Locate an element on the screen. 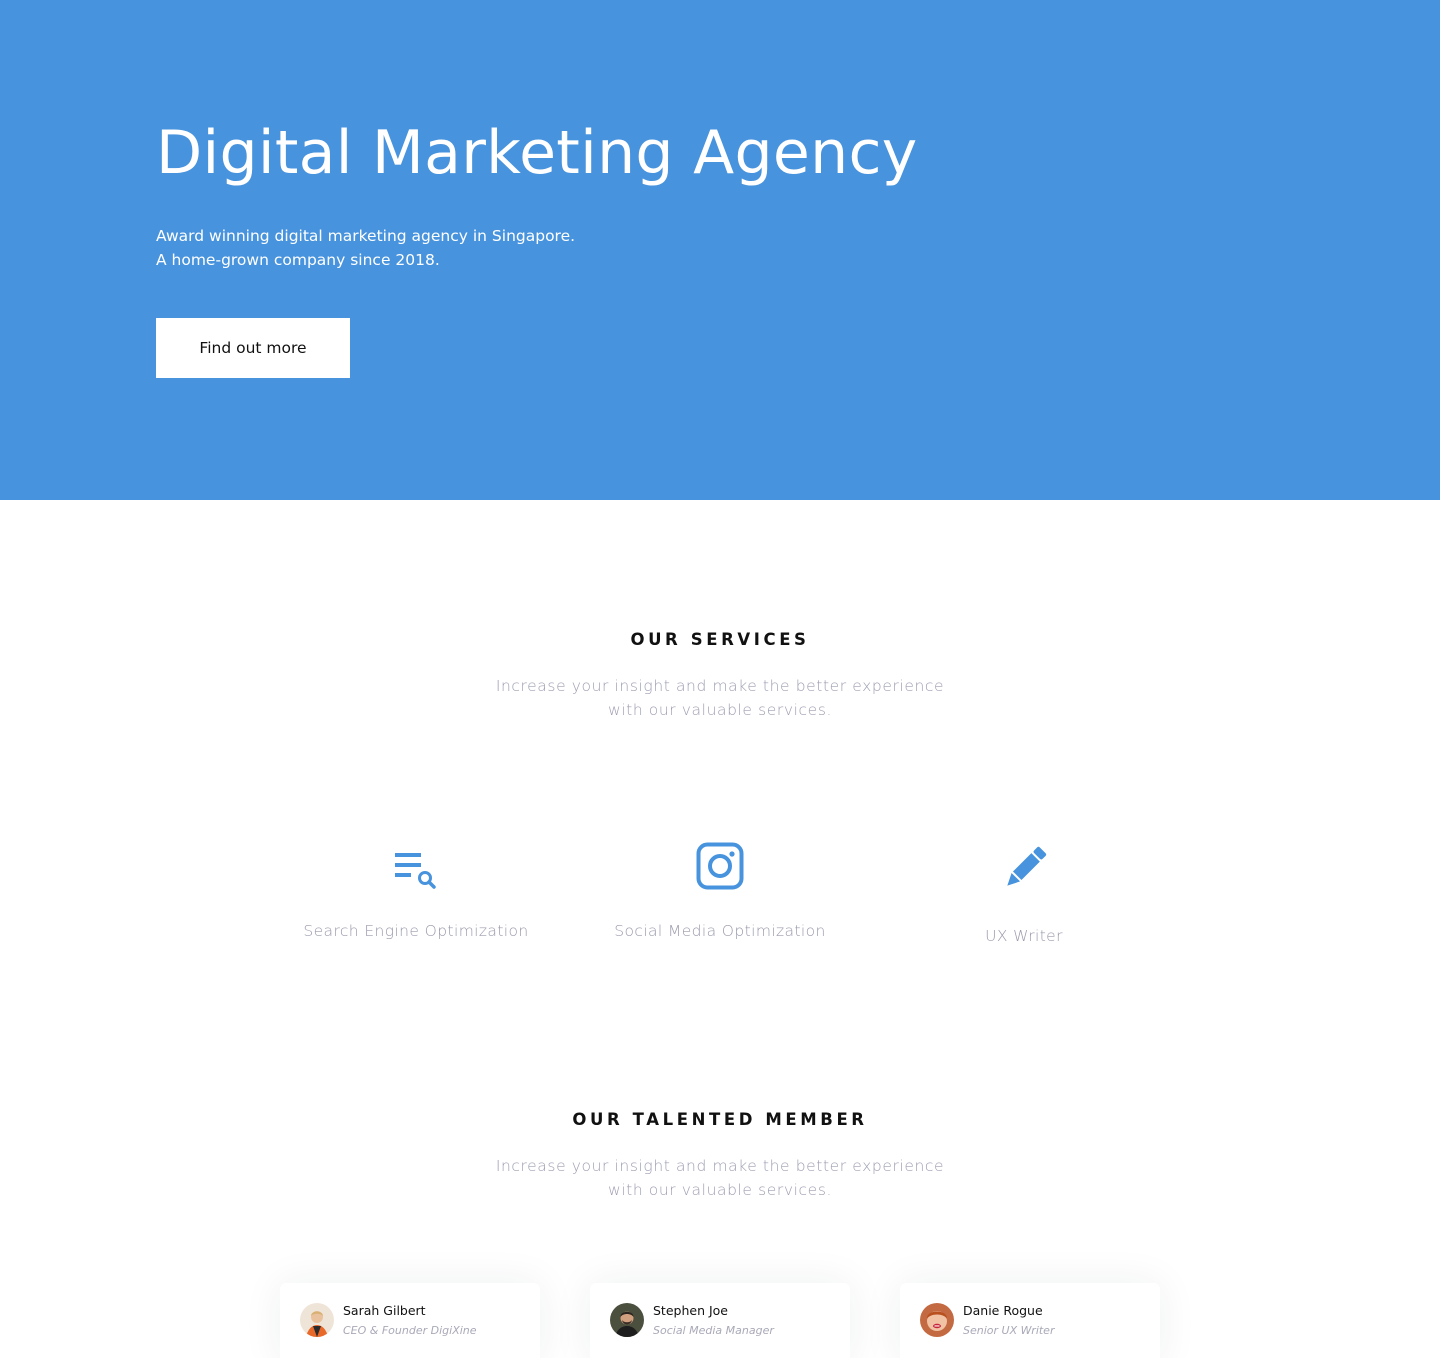  member-name: Stephen Joe is located at coordinates (690, 1310).